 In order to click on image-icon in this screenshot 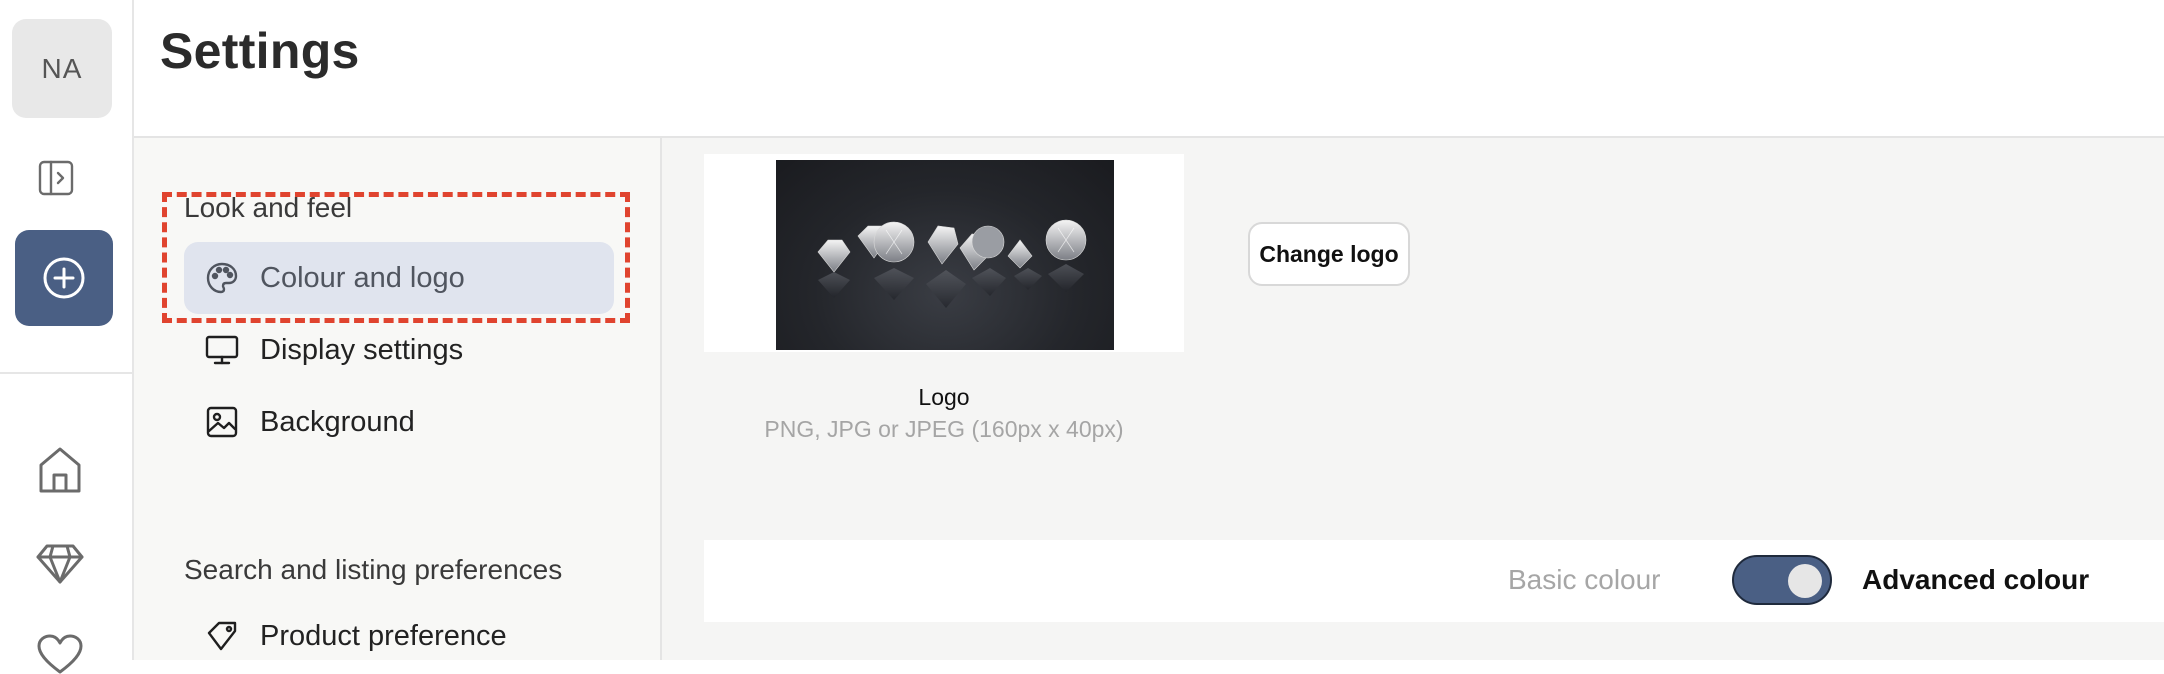, I will do `click(222, 422)`.